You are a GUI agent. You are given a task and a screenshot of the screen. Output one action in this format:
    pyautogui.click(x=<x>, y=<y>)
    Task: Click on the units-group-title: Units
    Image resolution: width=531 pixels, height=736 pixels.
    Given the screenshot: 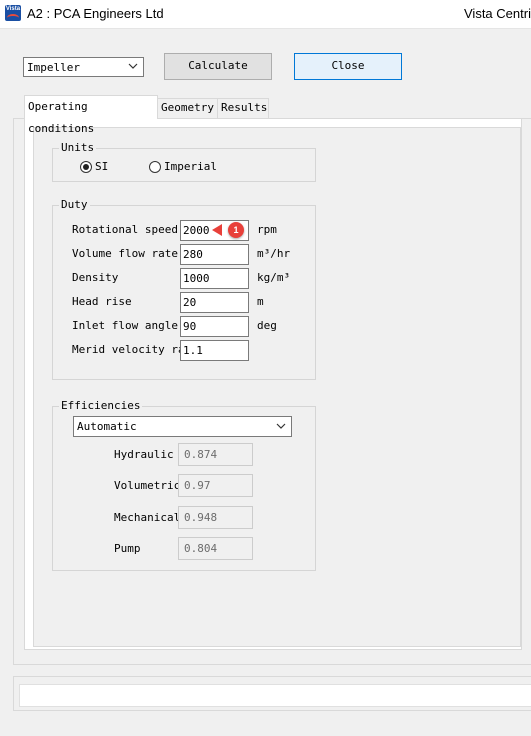 What is the action you would take?
    pyautogui.click(x=78, y=147)
    